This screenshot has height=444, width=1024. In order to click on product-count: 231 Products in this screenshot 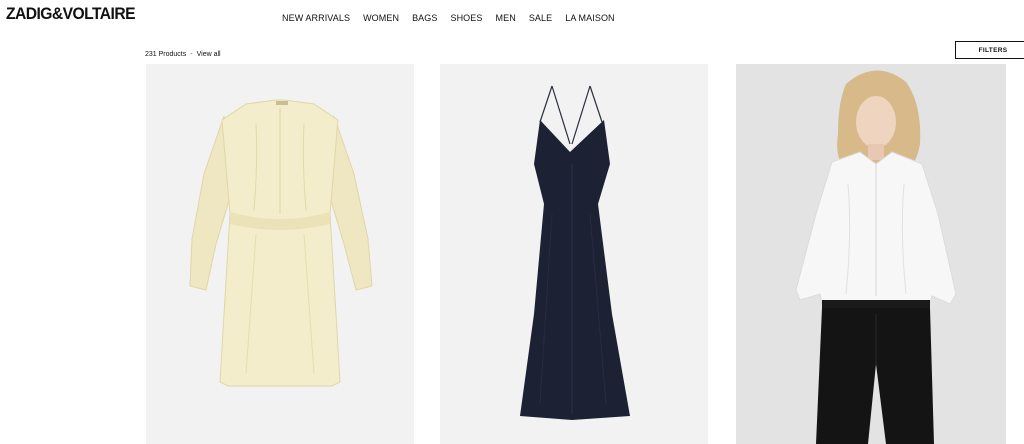, I will do `click(166, 54)`.